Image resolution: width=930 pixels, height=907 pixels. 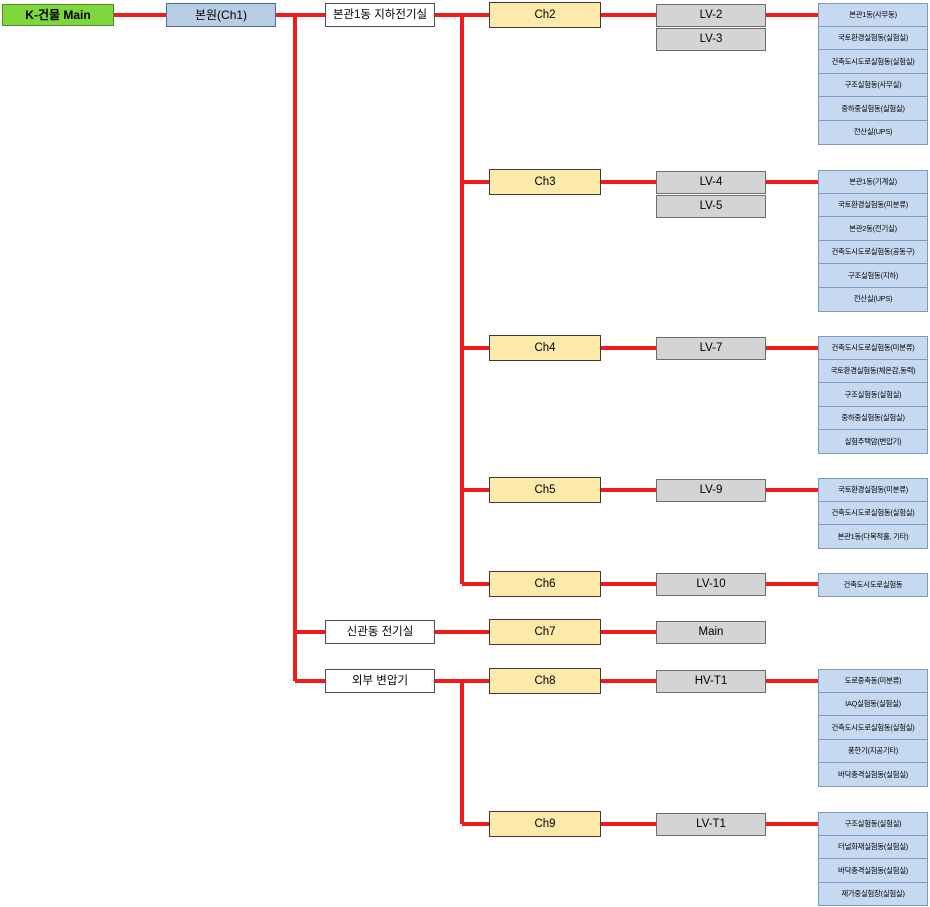 I want to click on leaf-item-0-5: 전산실(UPS), so click(x=873, y=133).